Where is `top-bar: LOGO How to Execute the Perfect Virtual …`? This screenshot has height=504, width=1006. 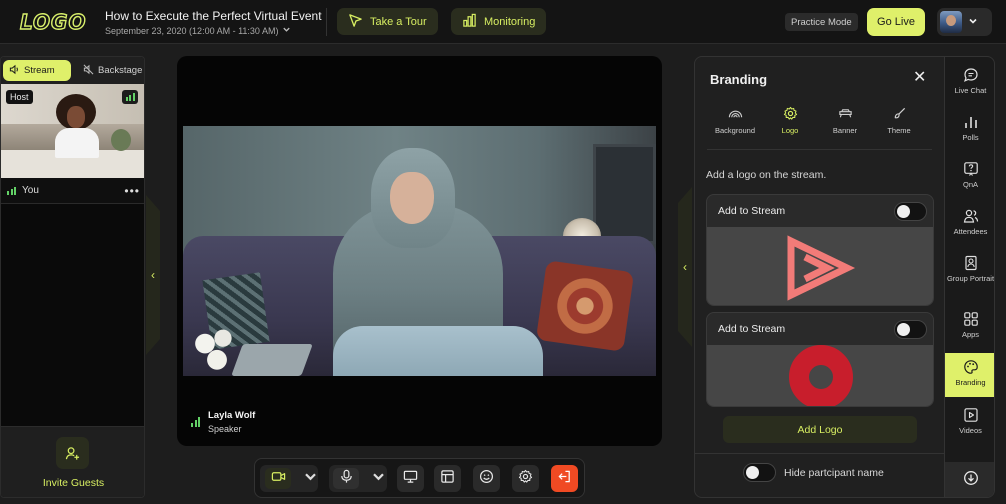
top-bar: LOGO How to Execute the Perfect Virtual … is located at coordinates (503, 22).